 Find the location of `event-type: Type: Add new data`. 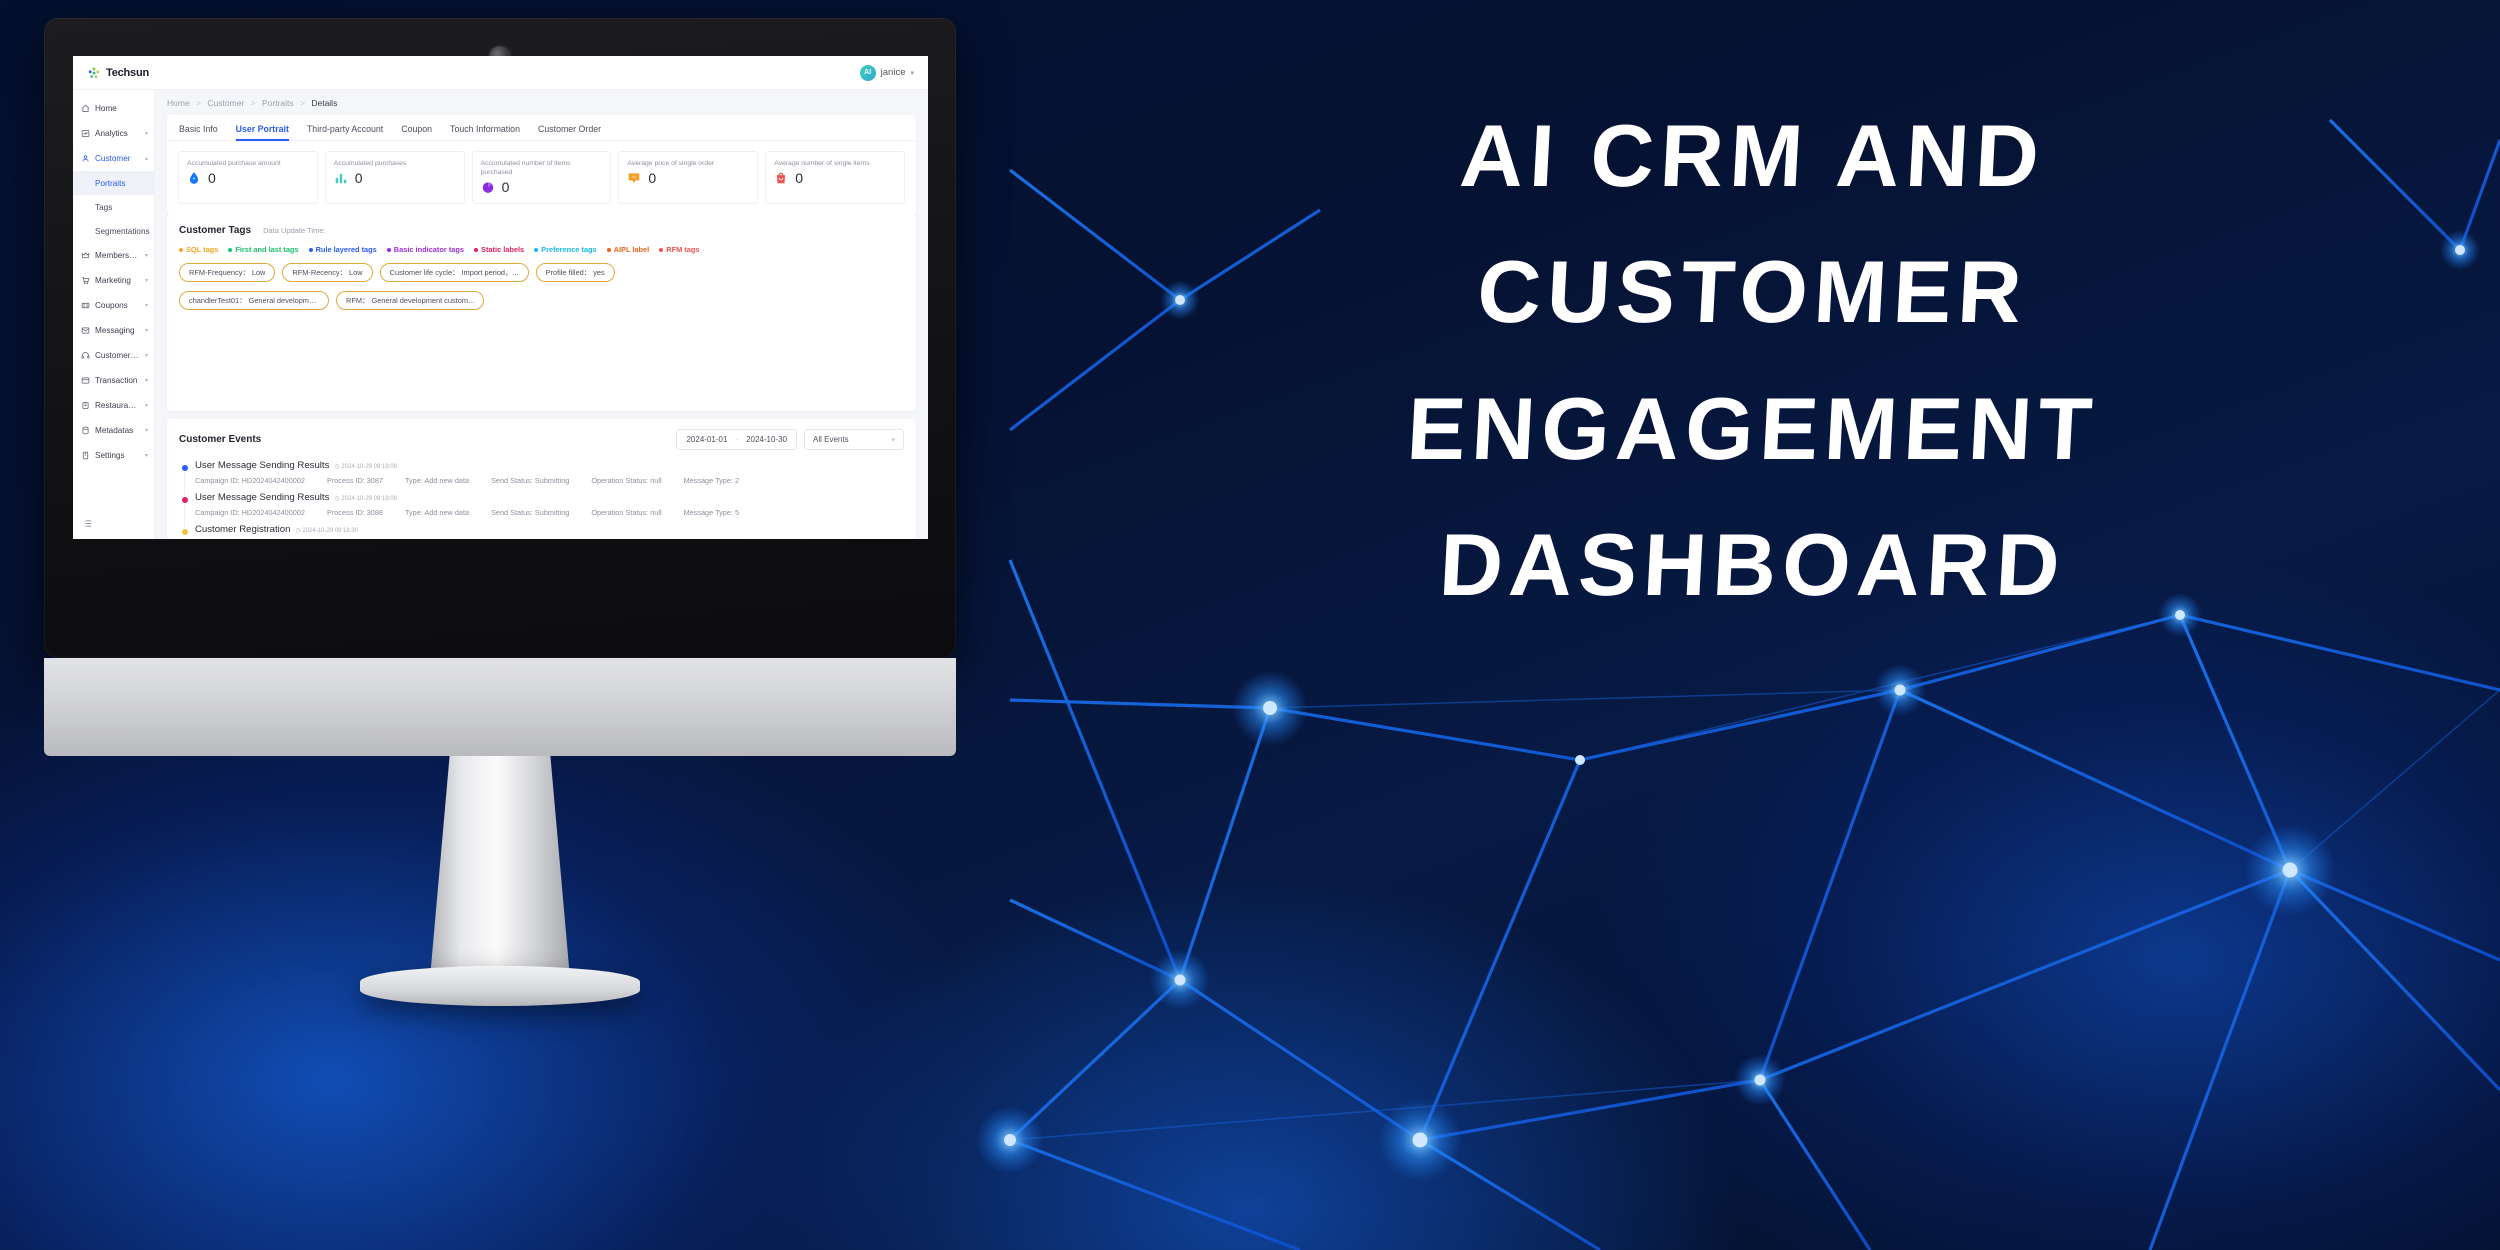

event-type: Type: Add new data is located at coordinates (437, 513).